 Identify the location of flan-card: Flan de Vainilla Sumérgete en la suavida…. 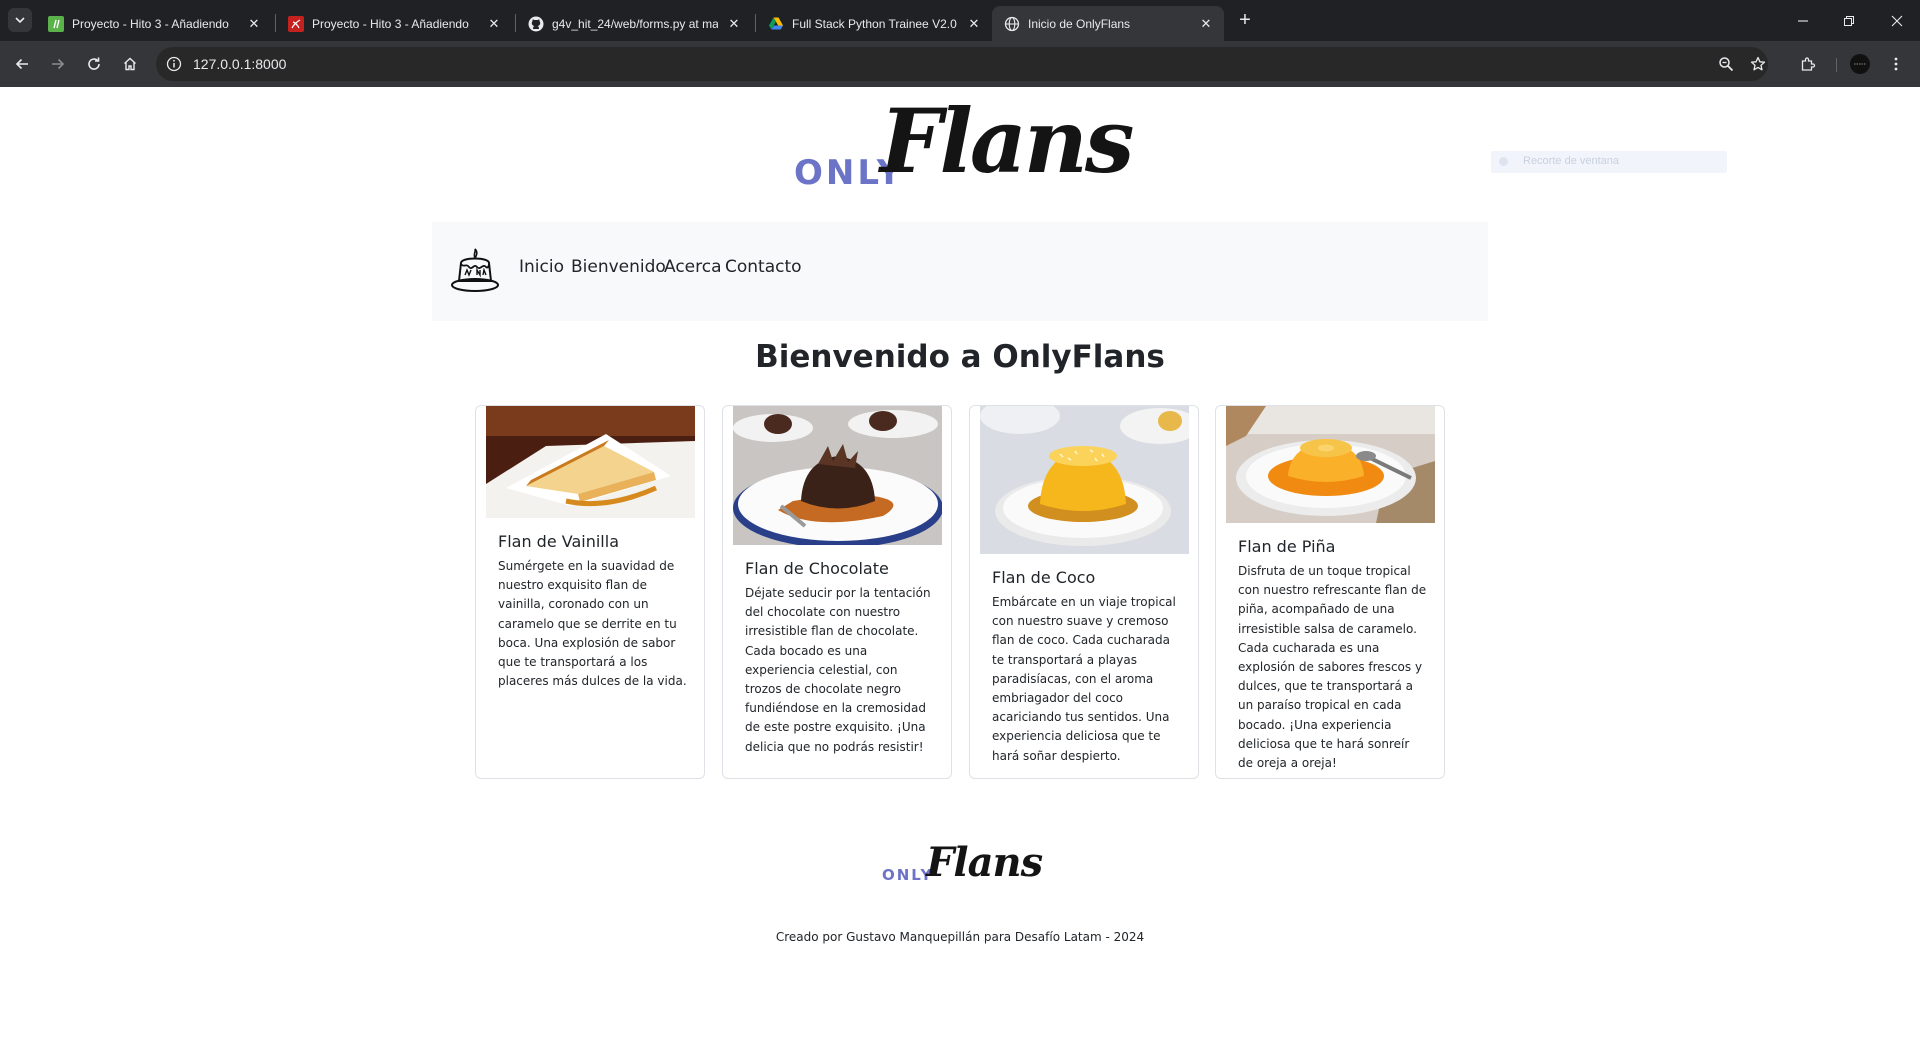
(590, 592).